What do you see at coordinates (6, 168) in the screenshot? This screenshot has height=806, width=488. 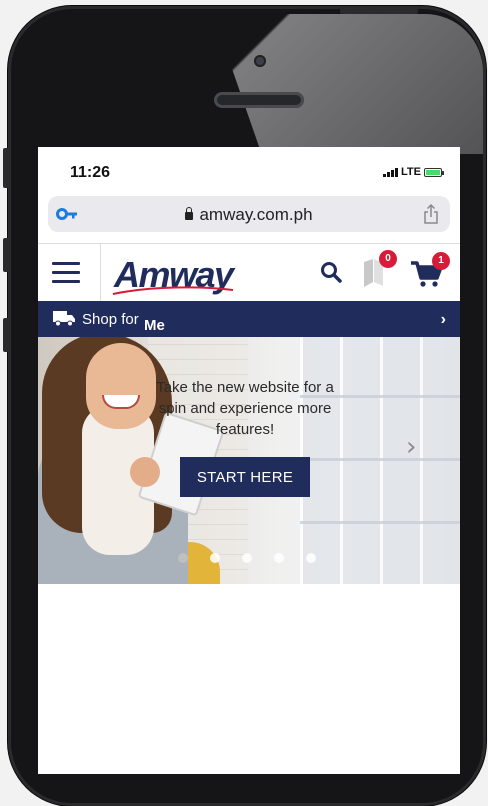 I see `mute-switch` at bounding box center [6, 168].